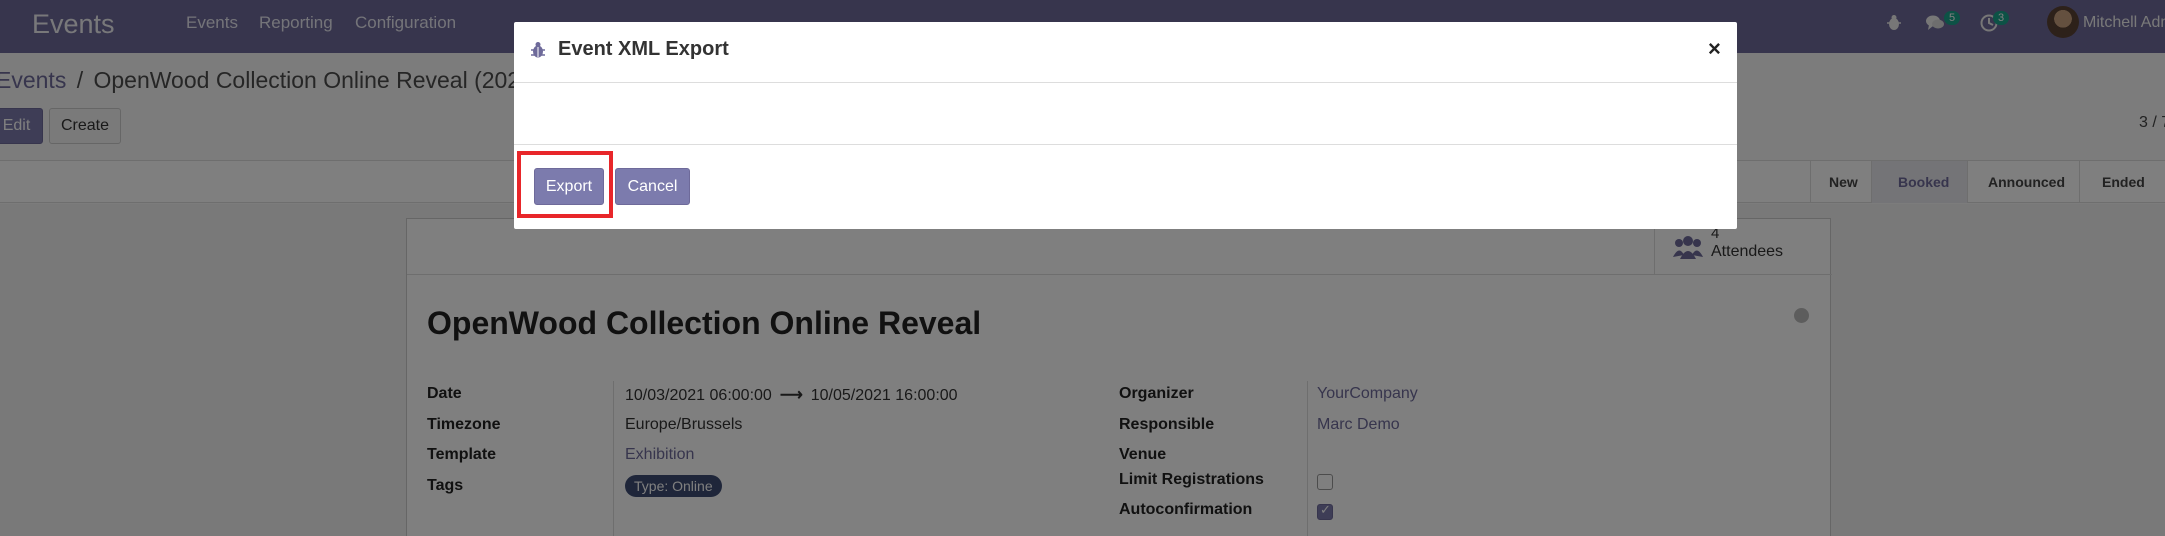  I want to click on close-icon: ×, so click(1714, 49).